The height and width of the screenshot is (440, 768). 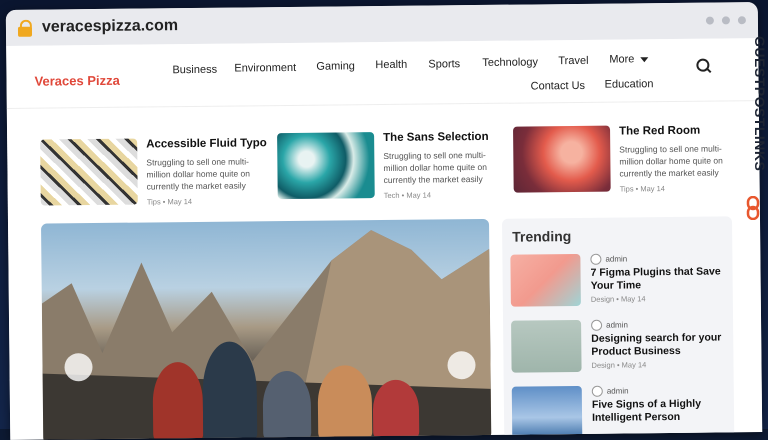 What do you see at coordinates (391, 65) in the screenshot?
I see `nav-health: Health` at bounding box center [391, 65].